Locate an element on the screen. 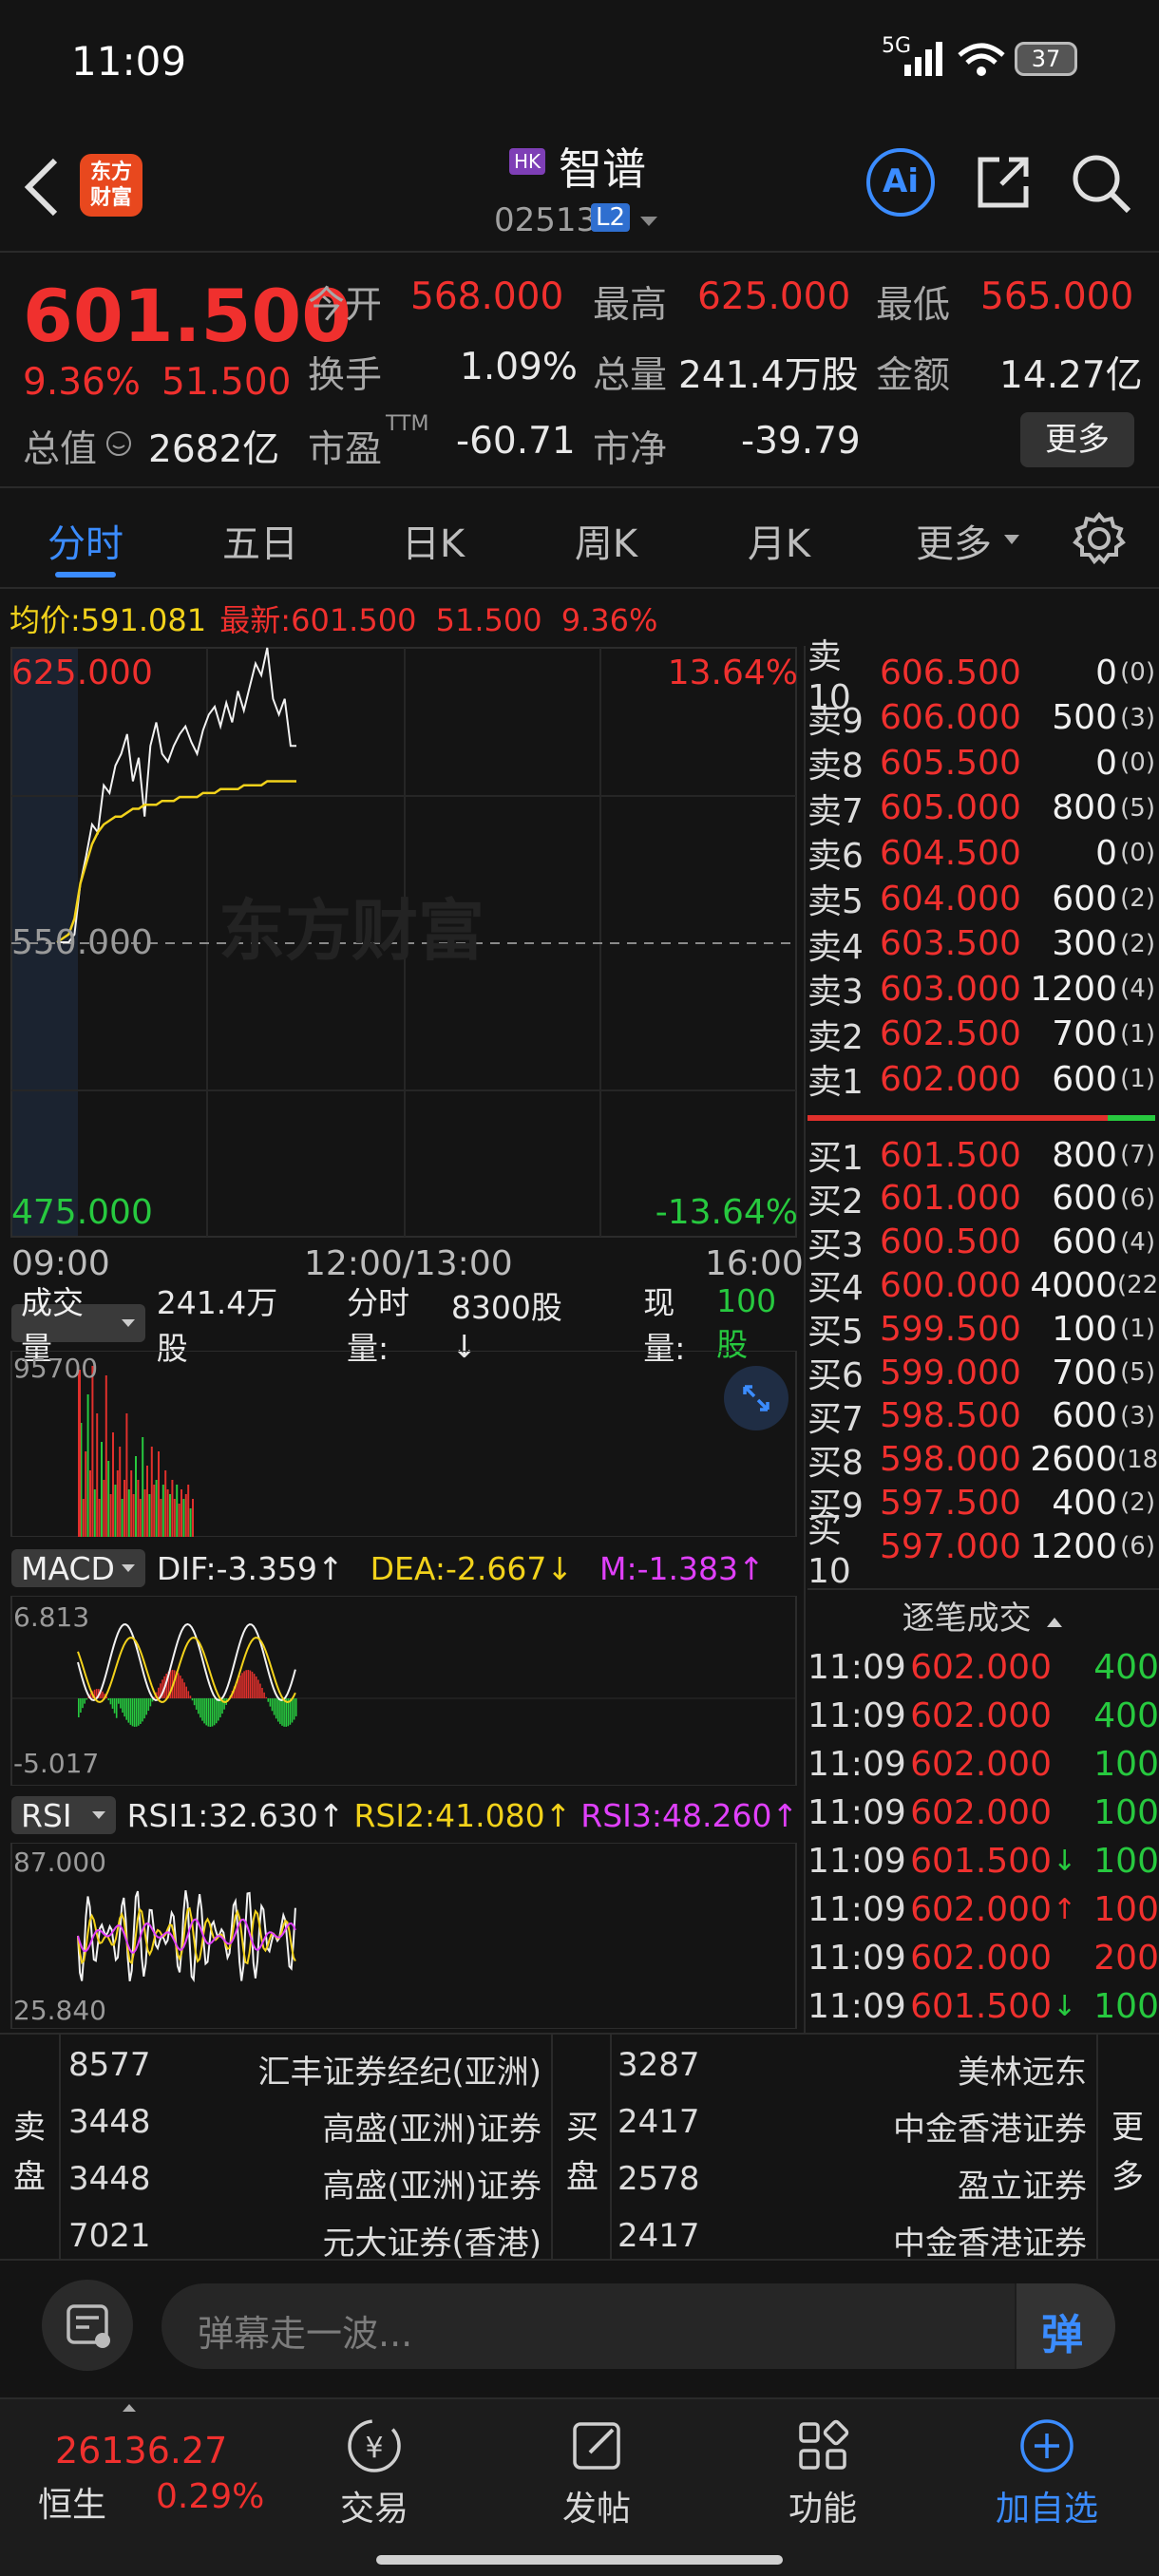 The image size is (1159, 2576). tick-volume: 400 is located at coordinates (1126, 1715).